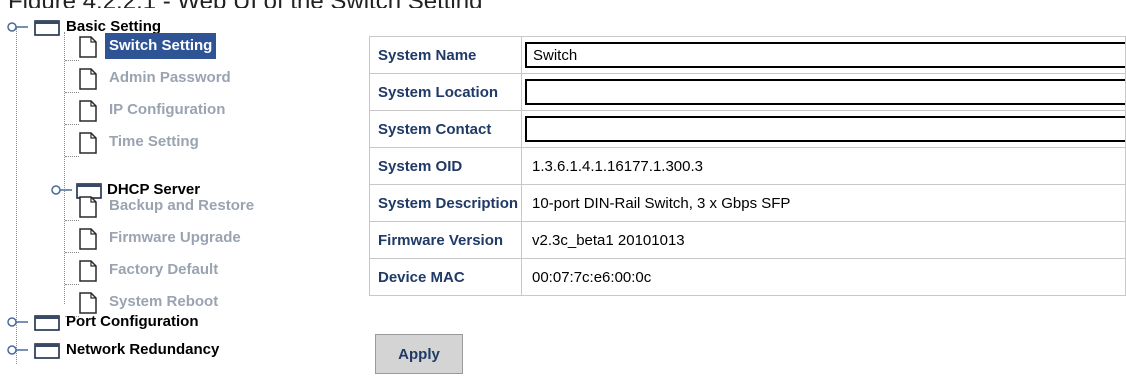  What do you see at coordinates (64, 168) in the screenshot?
I see `tree-branch-line` at bounding box center [64, 168].